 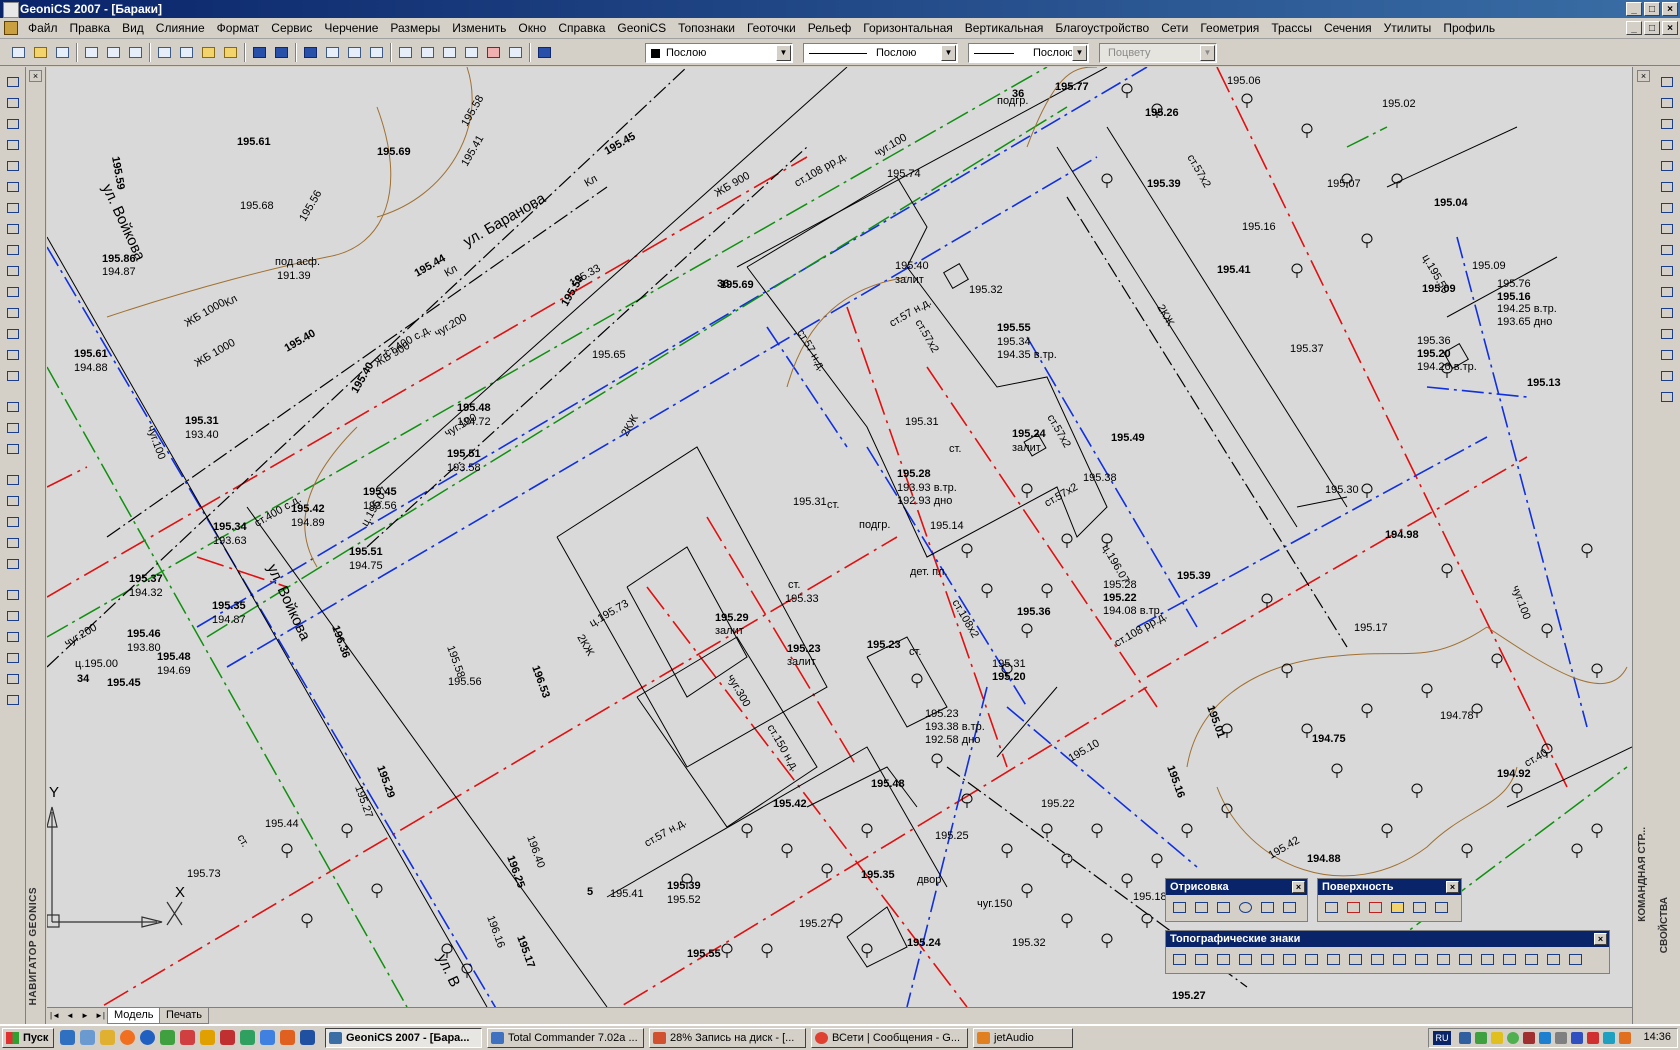 I want to click on table-icon, so click(x=13, y=354).